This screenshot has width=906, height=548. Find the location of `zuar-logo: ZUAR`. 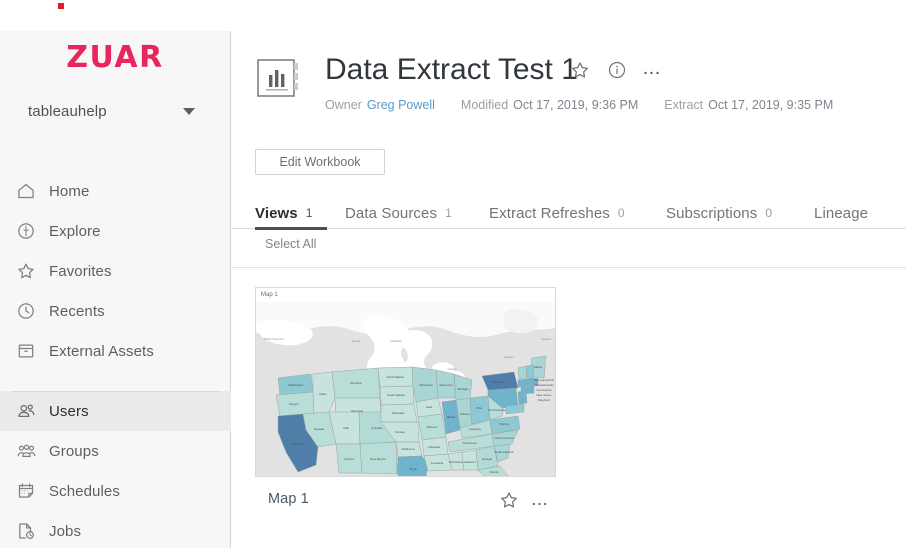

zuar-logo: ZUAR is located at coordinates (115, 58).